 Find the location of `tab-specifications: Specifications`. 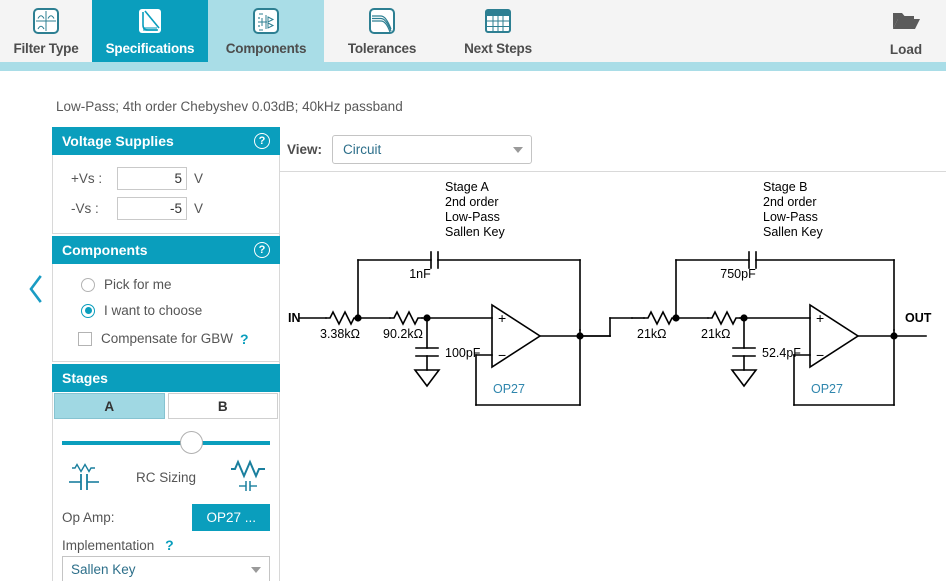

tab-specifications: Specifications is located at coordinates (150, 31).